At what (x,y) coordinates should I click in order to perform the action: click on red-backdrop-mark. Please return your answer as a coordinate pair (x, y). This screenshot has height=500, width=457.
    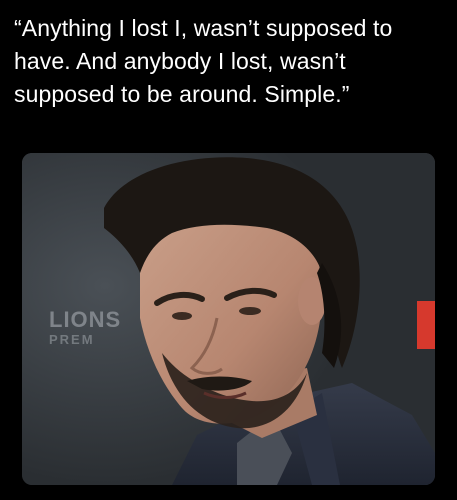
    Looking at the image, I should click on (426, 325).